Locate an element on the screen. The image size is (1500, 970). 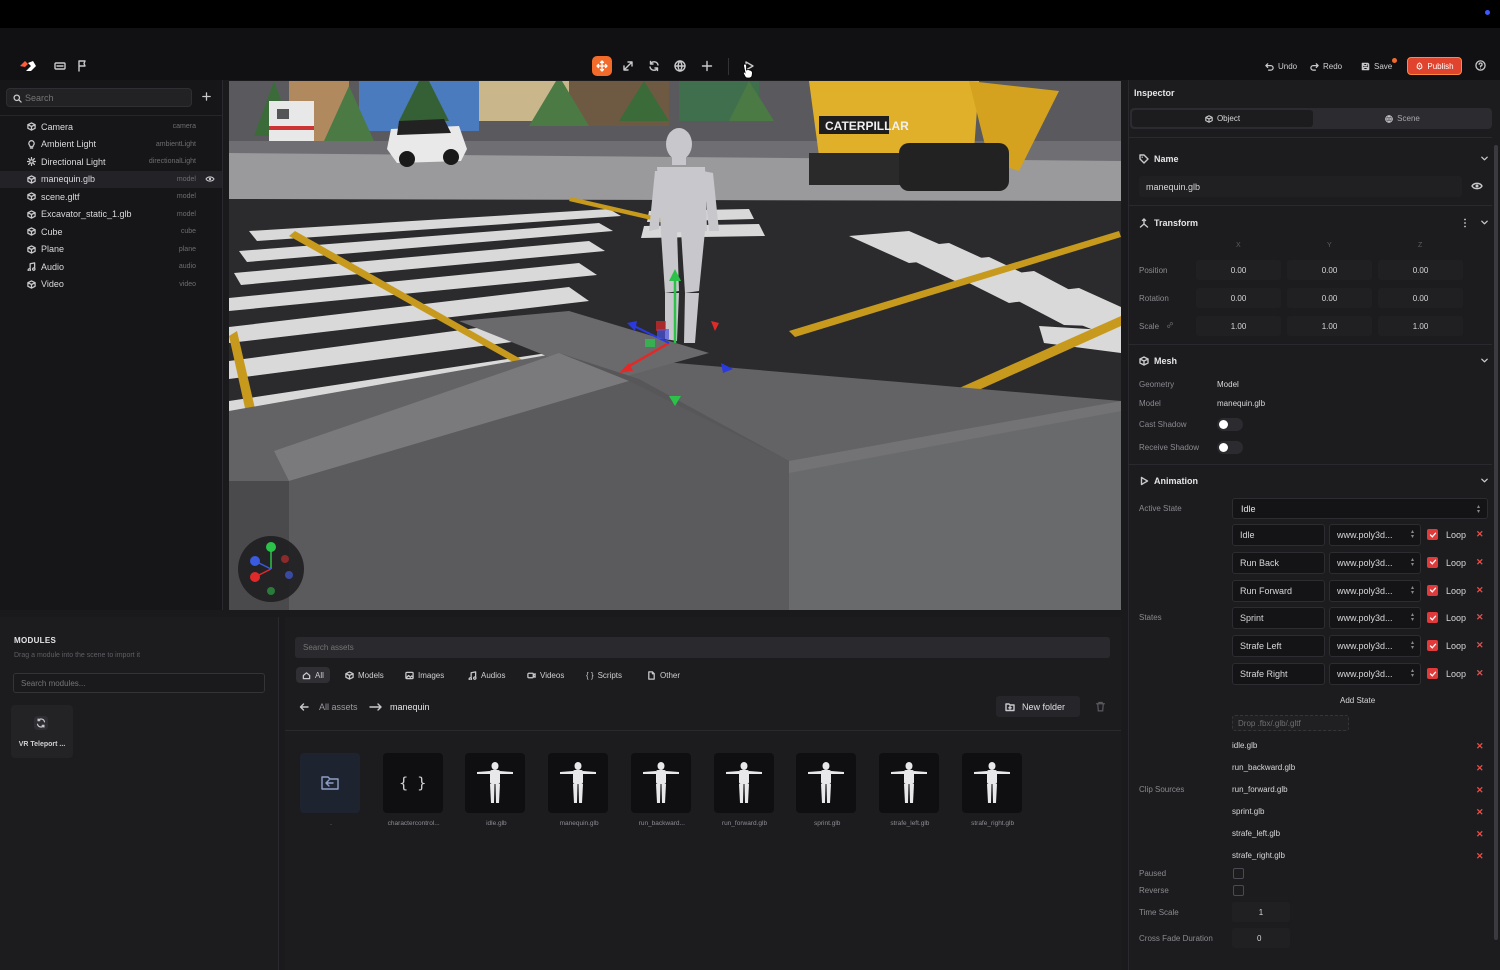
add-object-button is located at coordinates (707, 66).